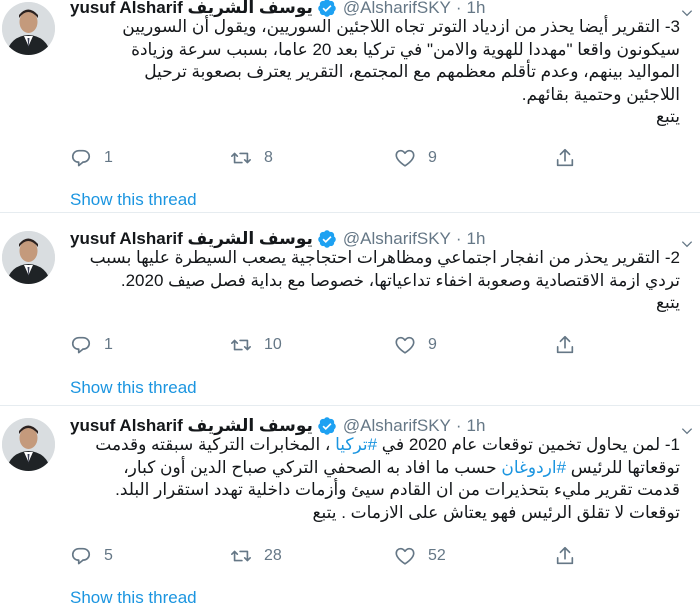  Describe the element at coordinates (420, 556) in the screenshot. I see `like-button: 52` at that location.